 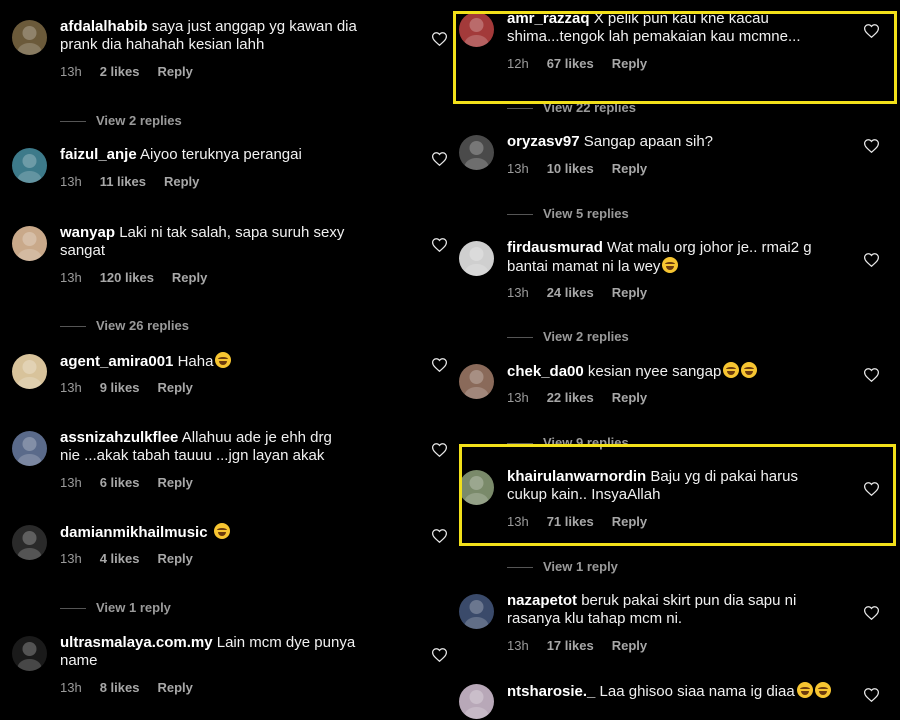 What do you see at coordinates (570, 292) in the screenshot?
I see `likes-count: 24 likes` at bounding box center [570, 292].